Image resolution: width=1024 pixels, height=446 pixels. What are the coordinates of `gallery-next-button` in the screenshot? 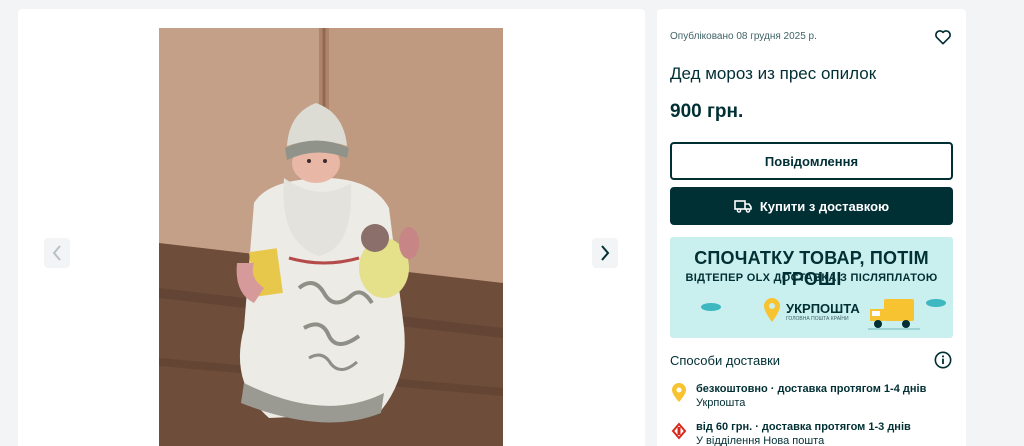 It's located at (605, 253).